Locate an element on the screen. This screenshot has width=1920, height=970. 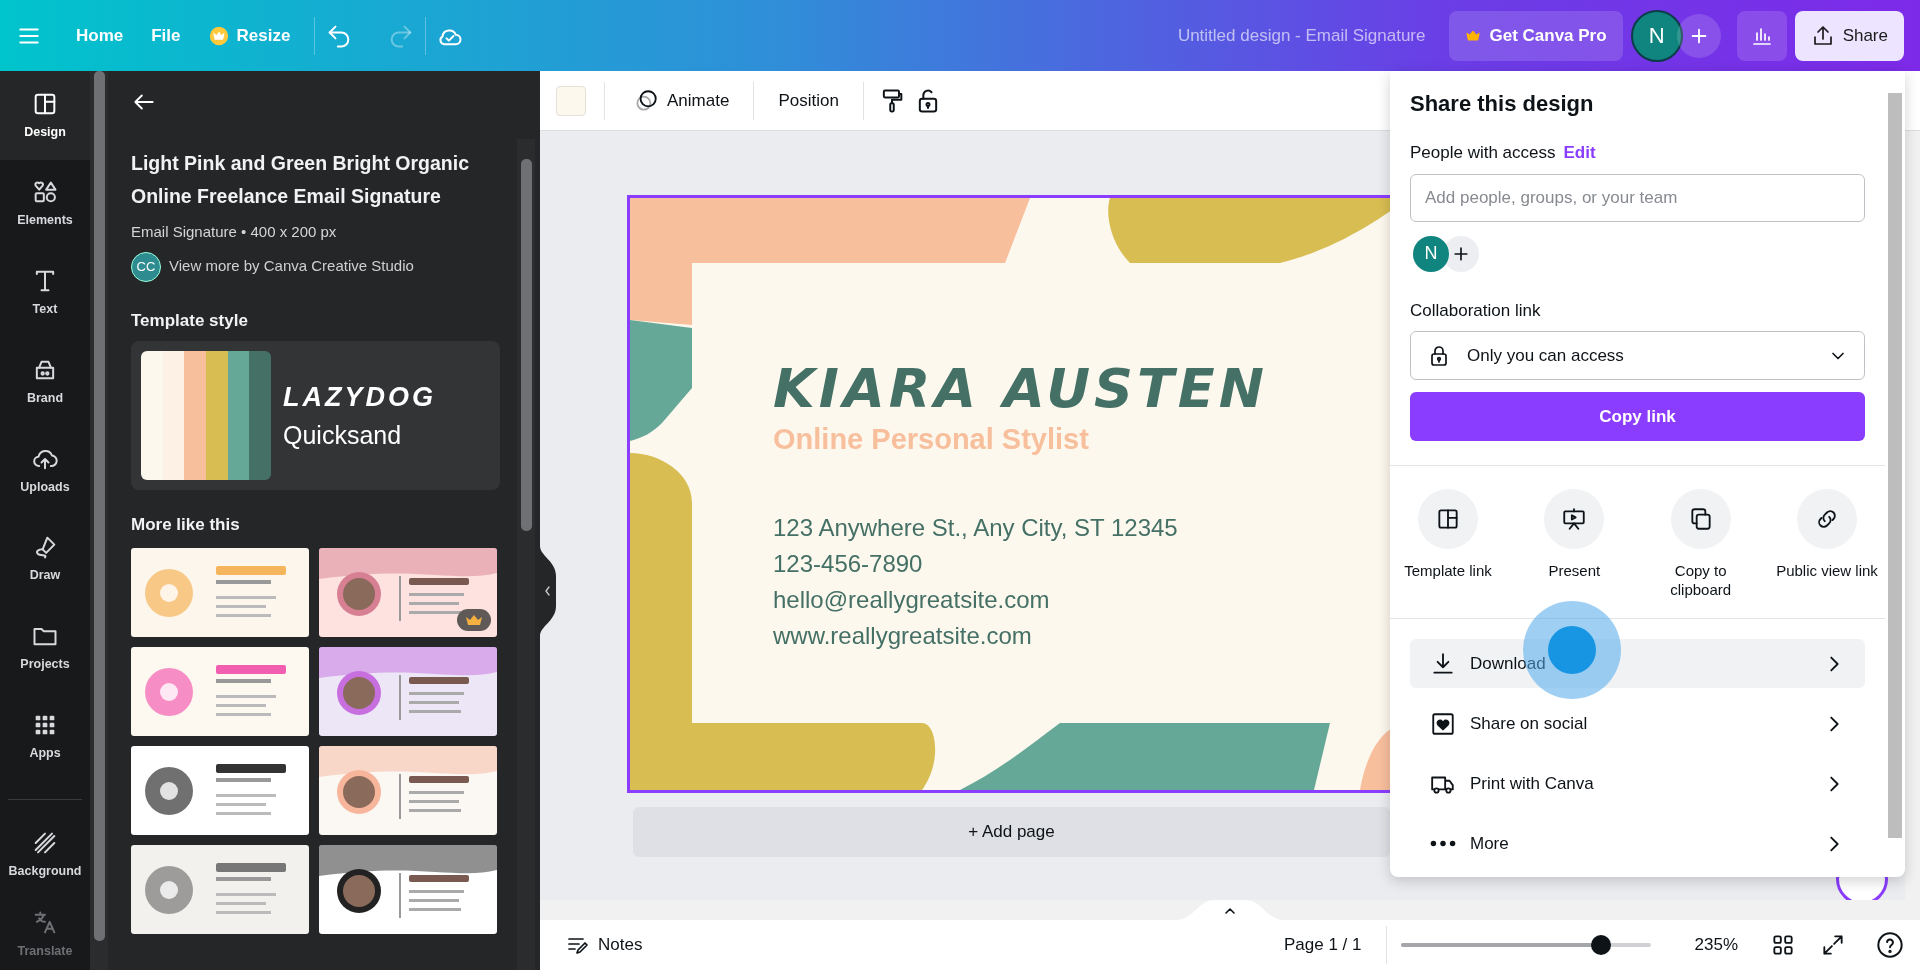
panel-title: Share this design is located at coordinates (1502, 104).